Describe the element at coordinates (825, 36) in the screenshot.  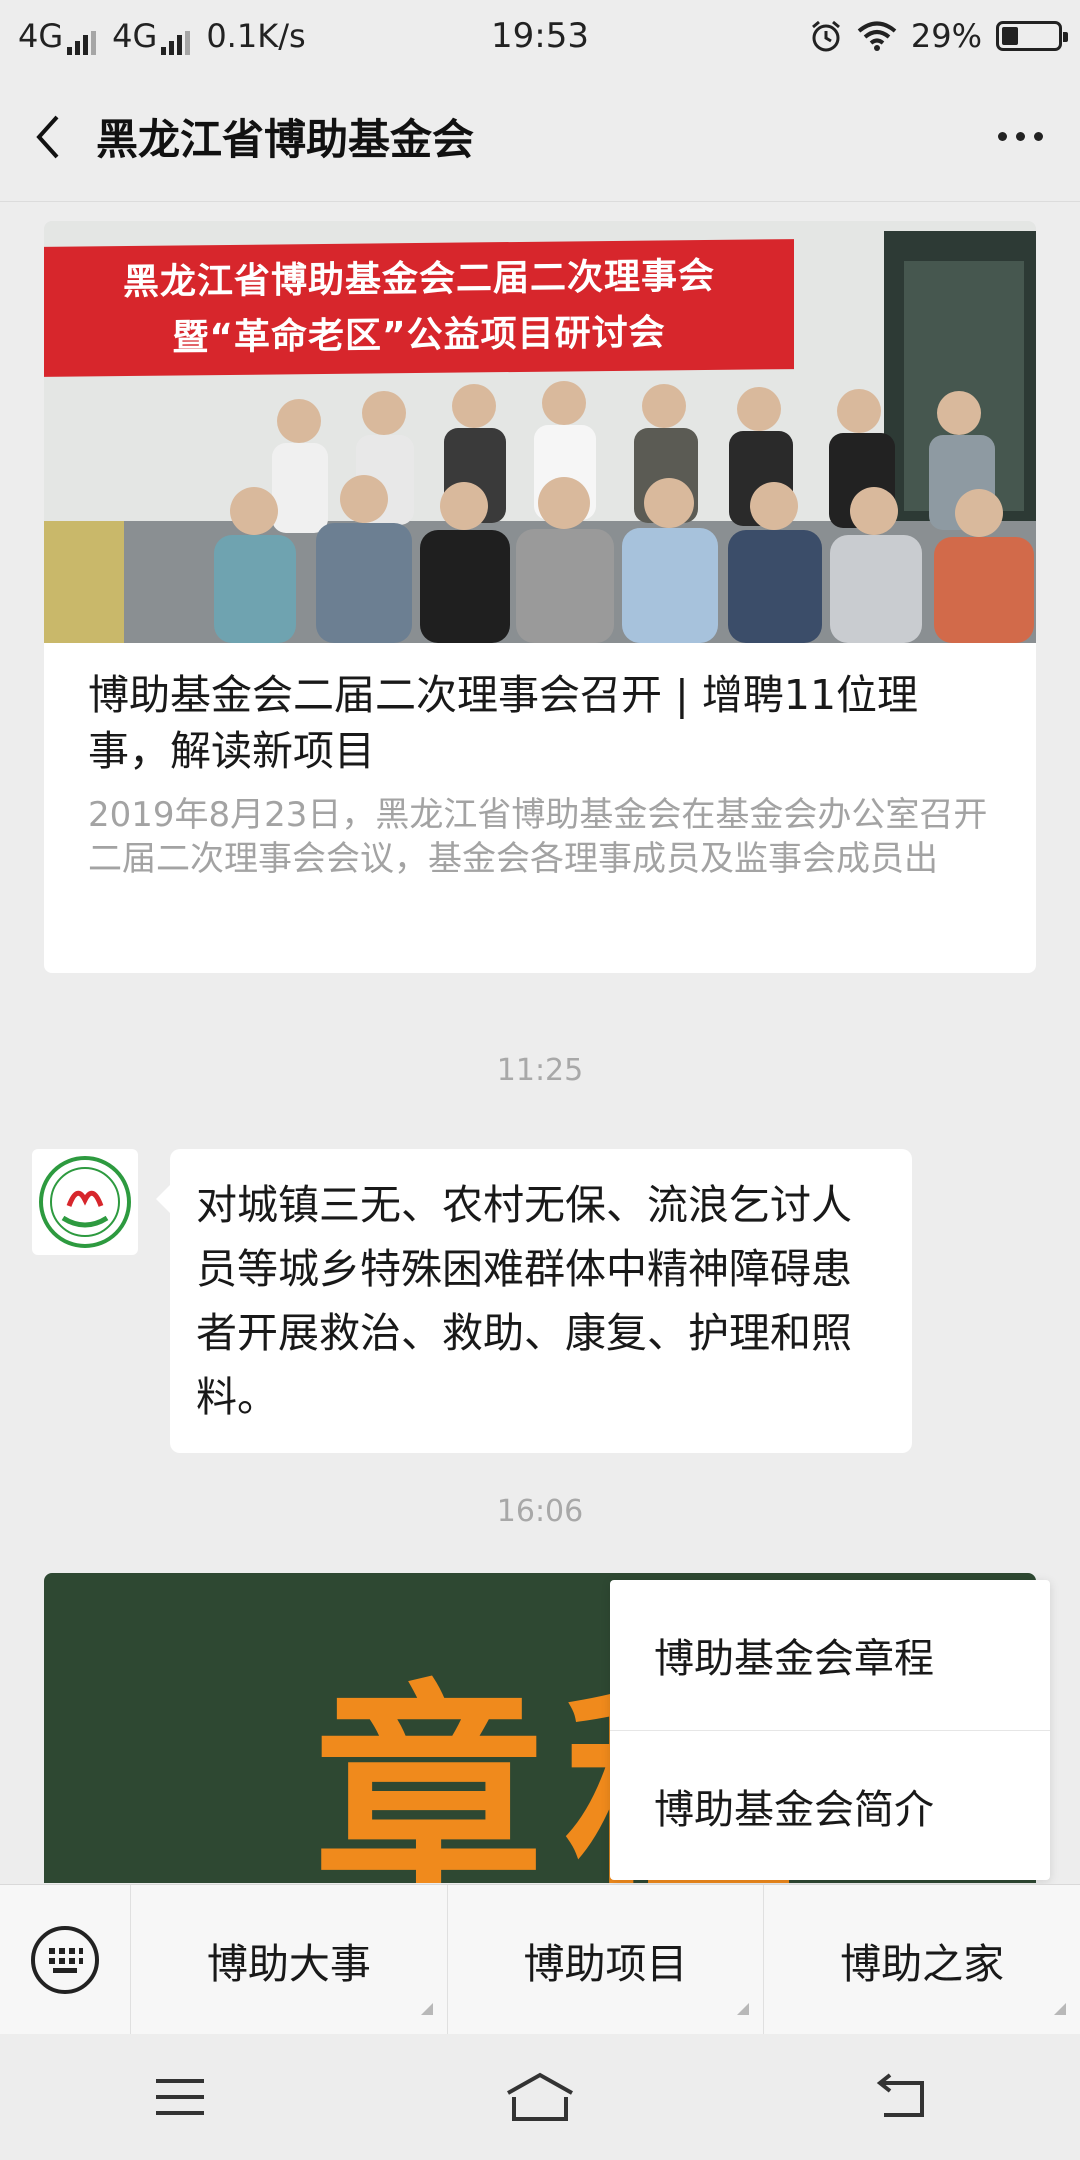
I see `alarm-icon` at that location.